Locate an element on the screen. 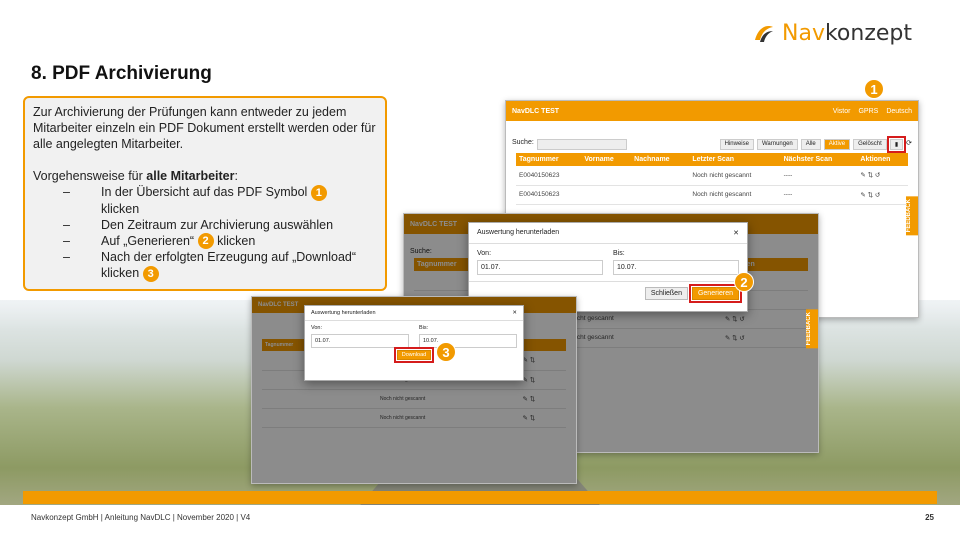 The height and width of the screenshot is (540, 960). navkonzept-logo: Nav konzept is located at coordinates (832, 33).